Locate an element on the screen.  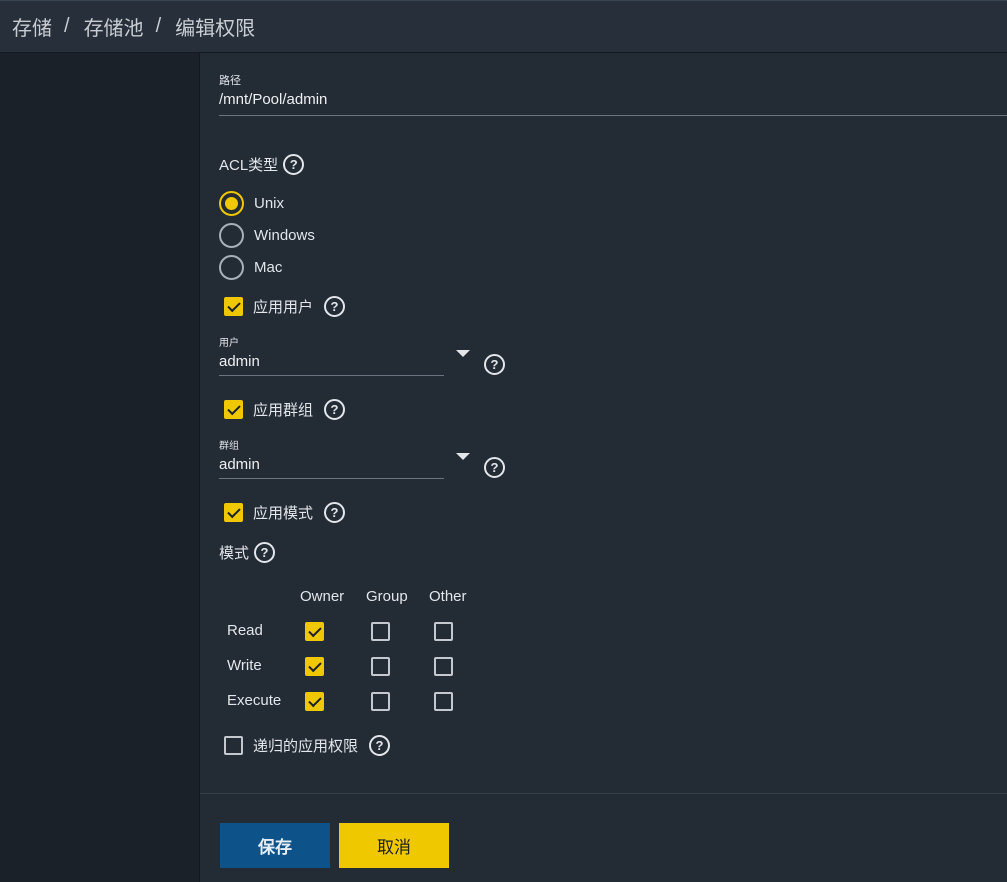
apply-group-checkbox-row: 应用群组 ? is located at coordinates (285, 409).